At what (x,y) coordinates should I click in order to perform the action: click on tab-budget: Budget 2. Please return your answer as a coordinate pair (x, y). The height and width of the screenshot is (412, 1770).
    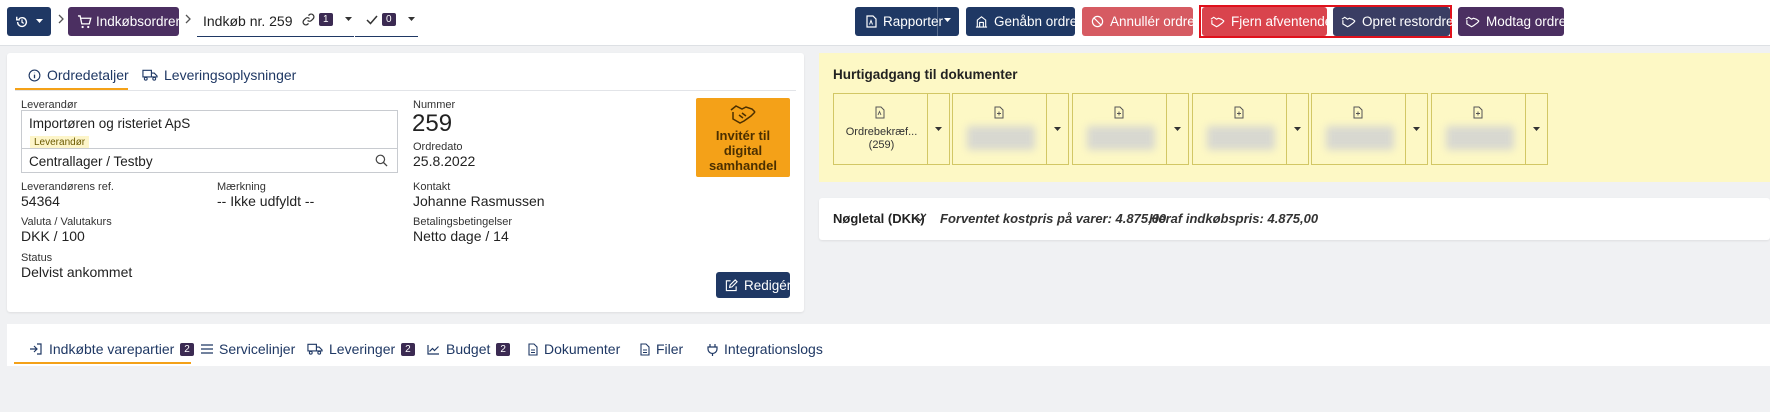
    Looking at the image, I should click on (468, 349).